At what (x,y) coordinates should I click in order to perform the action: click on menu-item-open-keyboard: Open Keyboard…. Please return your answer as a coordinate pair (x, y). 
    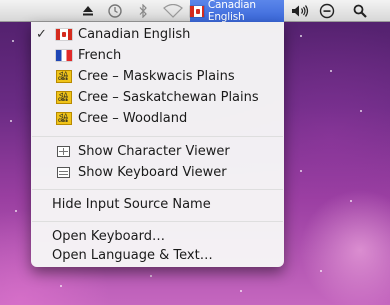
    Looking at the image, I should click on (157, 237).